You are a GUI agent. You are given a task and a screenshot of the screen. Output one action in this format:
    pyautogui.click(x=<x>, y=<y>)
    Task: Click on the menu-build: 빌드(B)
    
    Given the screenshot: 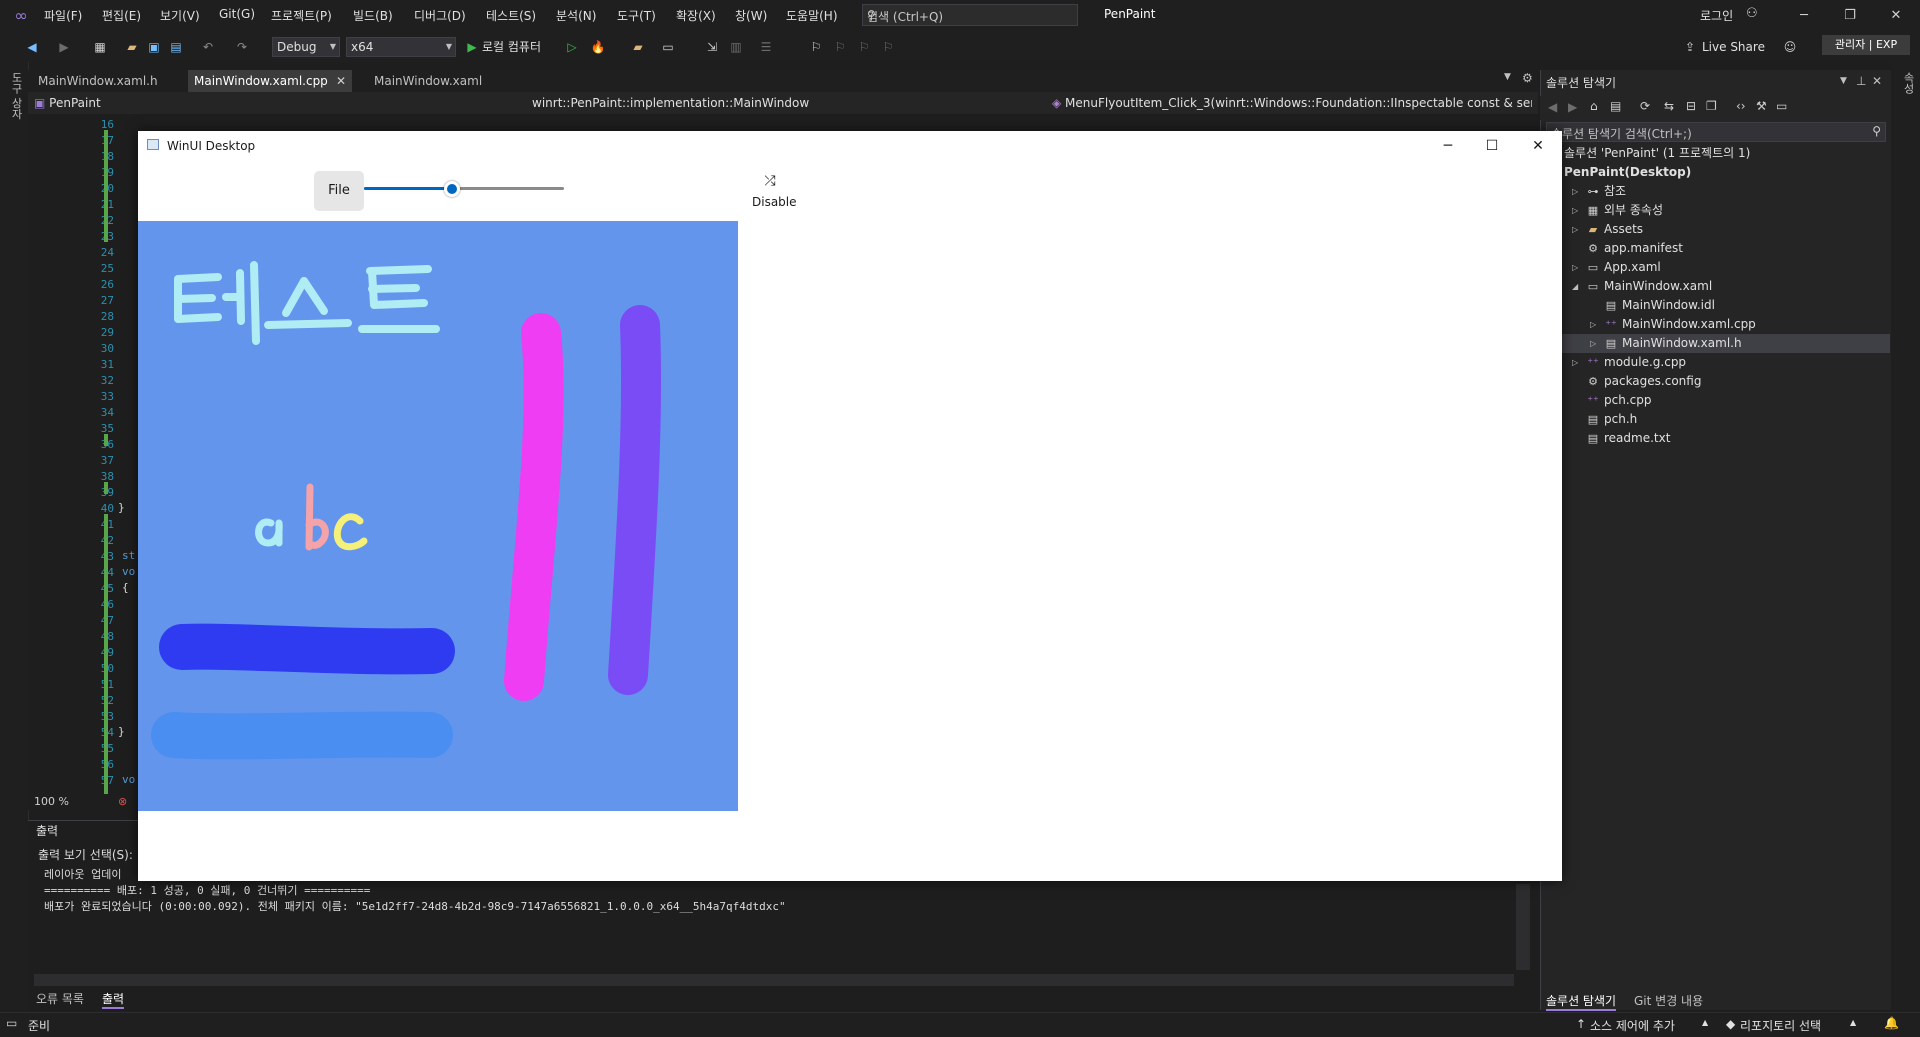 What is the action you would take?
    pyautogui.click(x=373, y=15)
    